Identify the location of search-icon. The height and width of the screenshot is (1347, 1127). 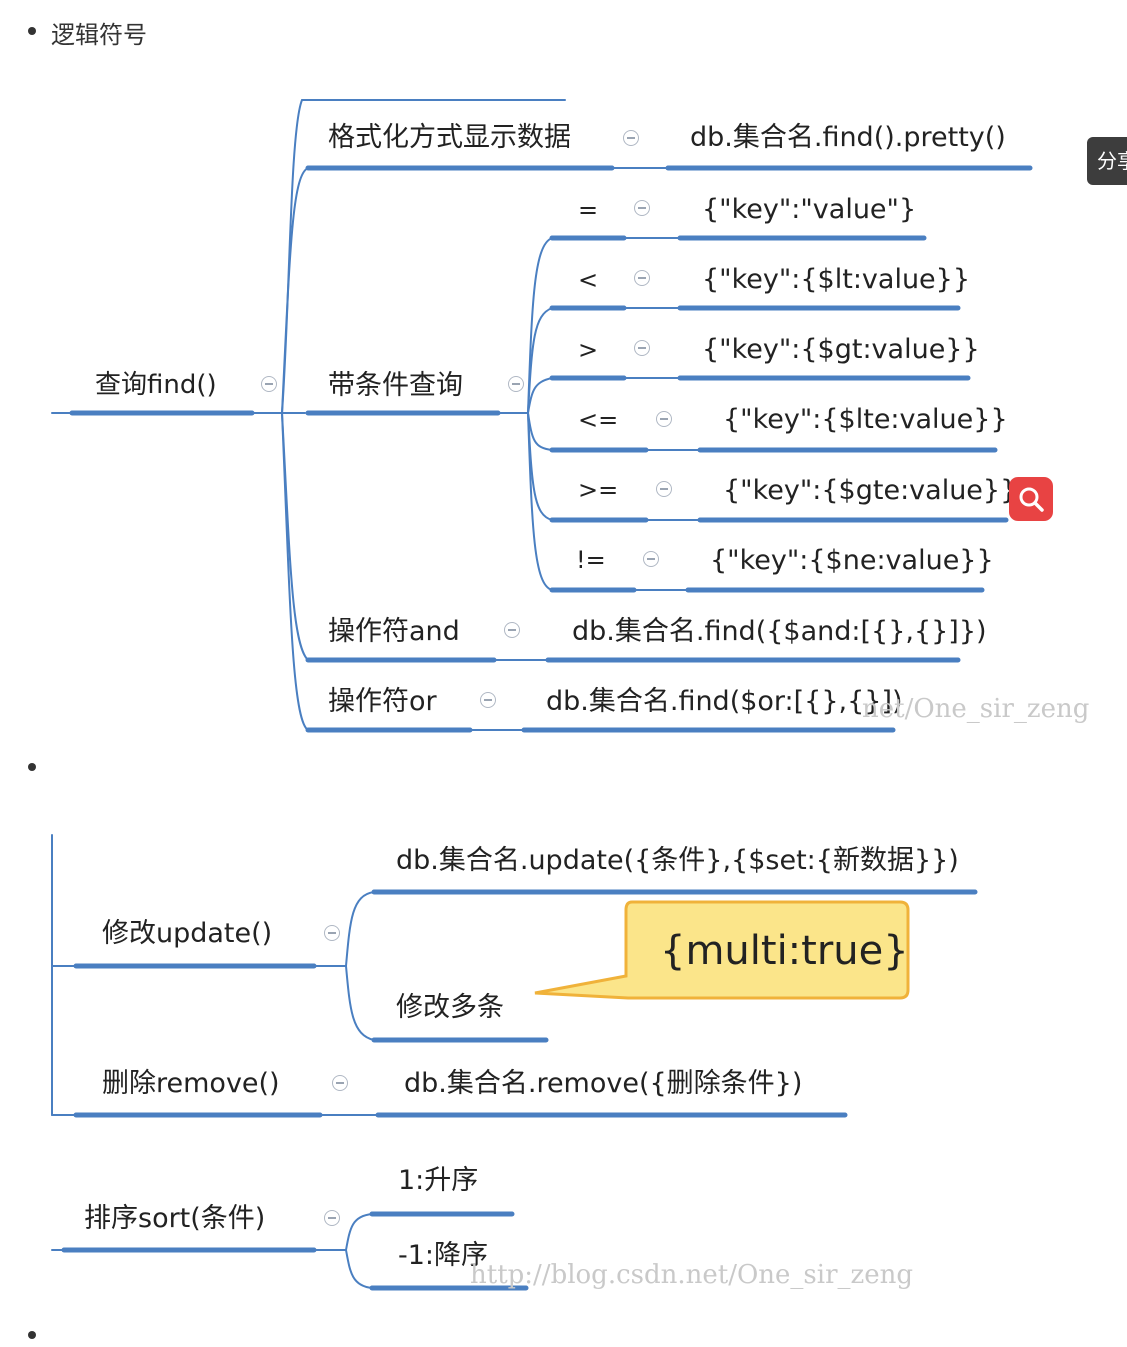
(1031, 499).